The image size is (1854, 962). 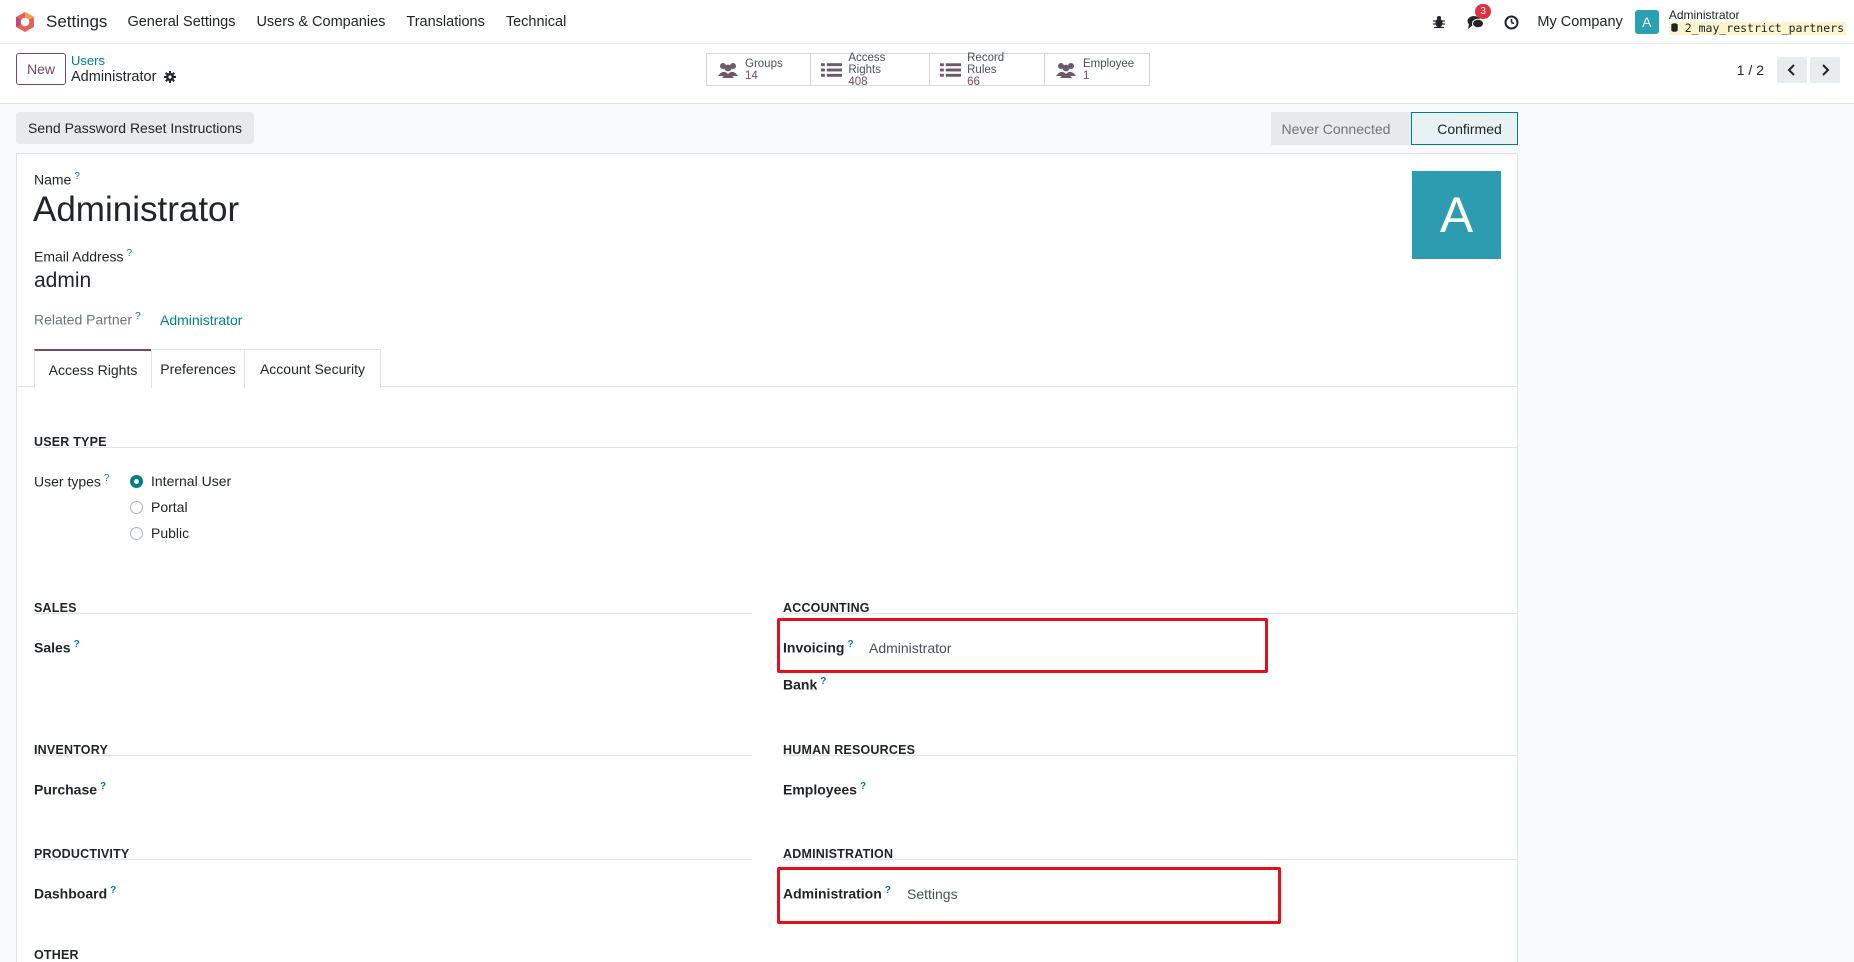 What do you see at coordinates (1674, 27) in the screenshot?
I see `database-icon` at bounding box center [1674, 27].